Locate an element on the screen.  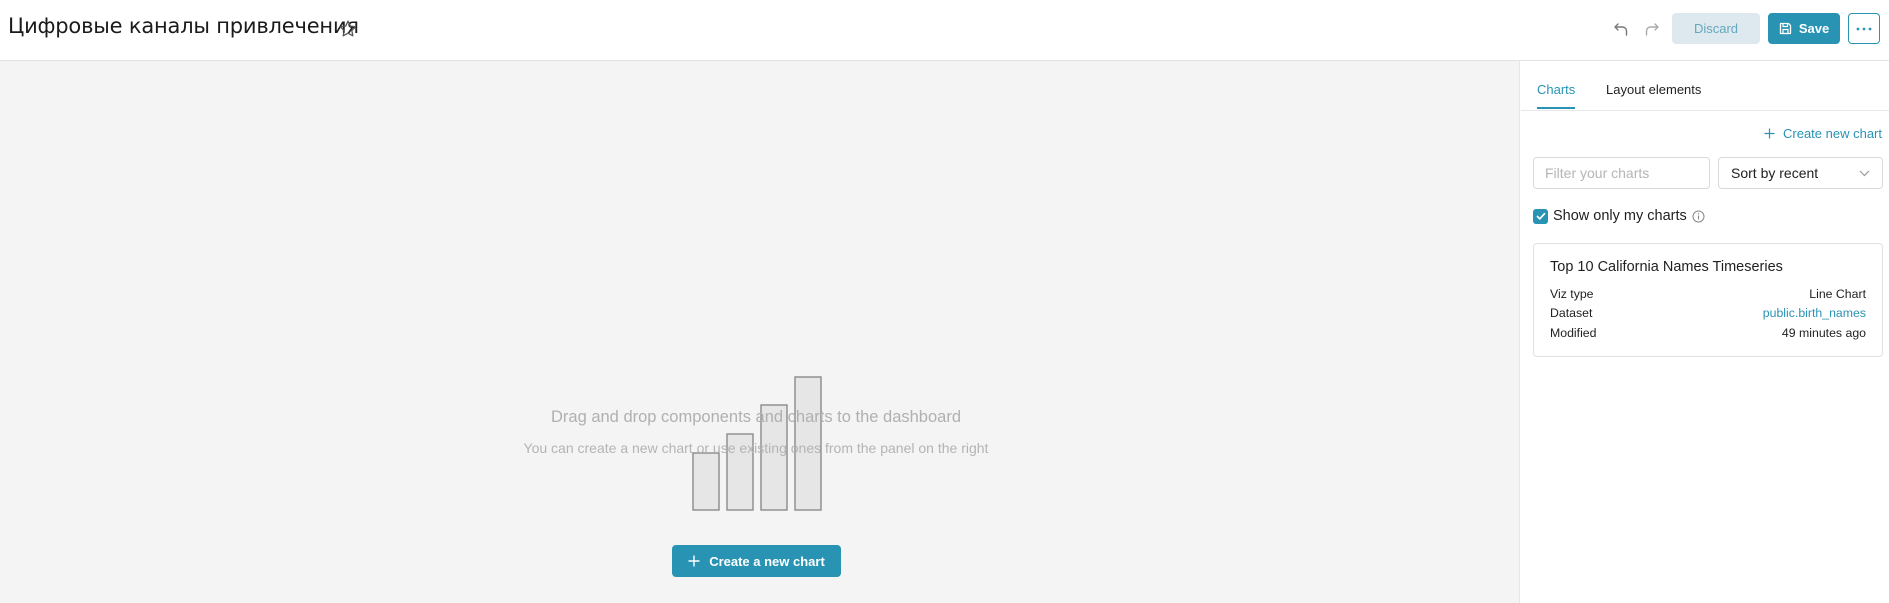
show-only-my-charts: Show only my charts is located at coordinates (1619, 216).